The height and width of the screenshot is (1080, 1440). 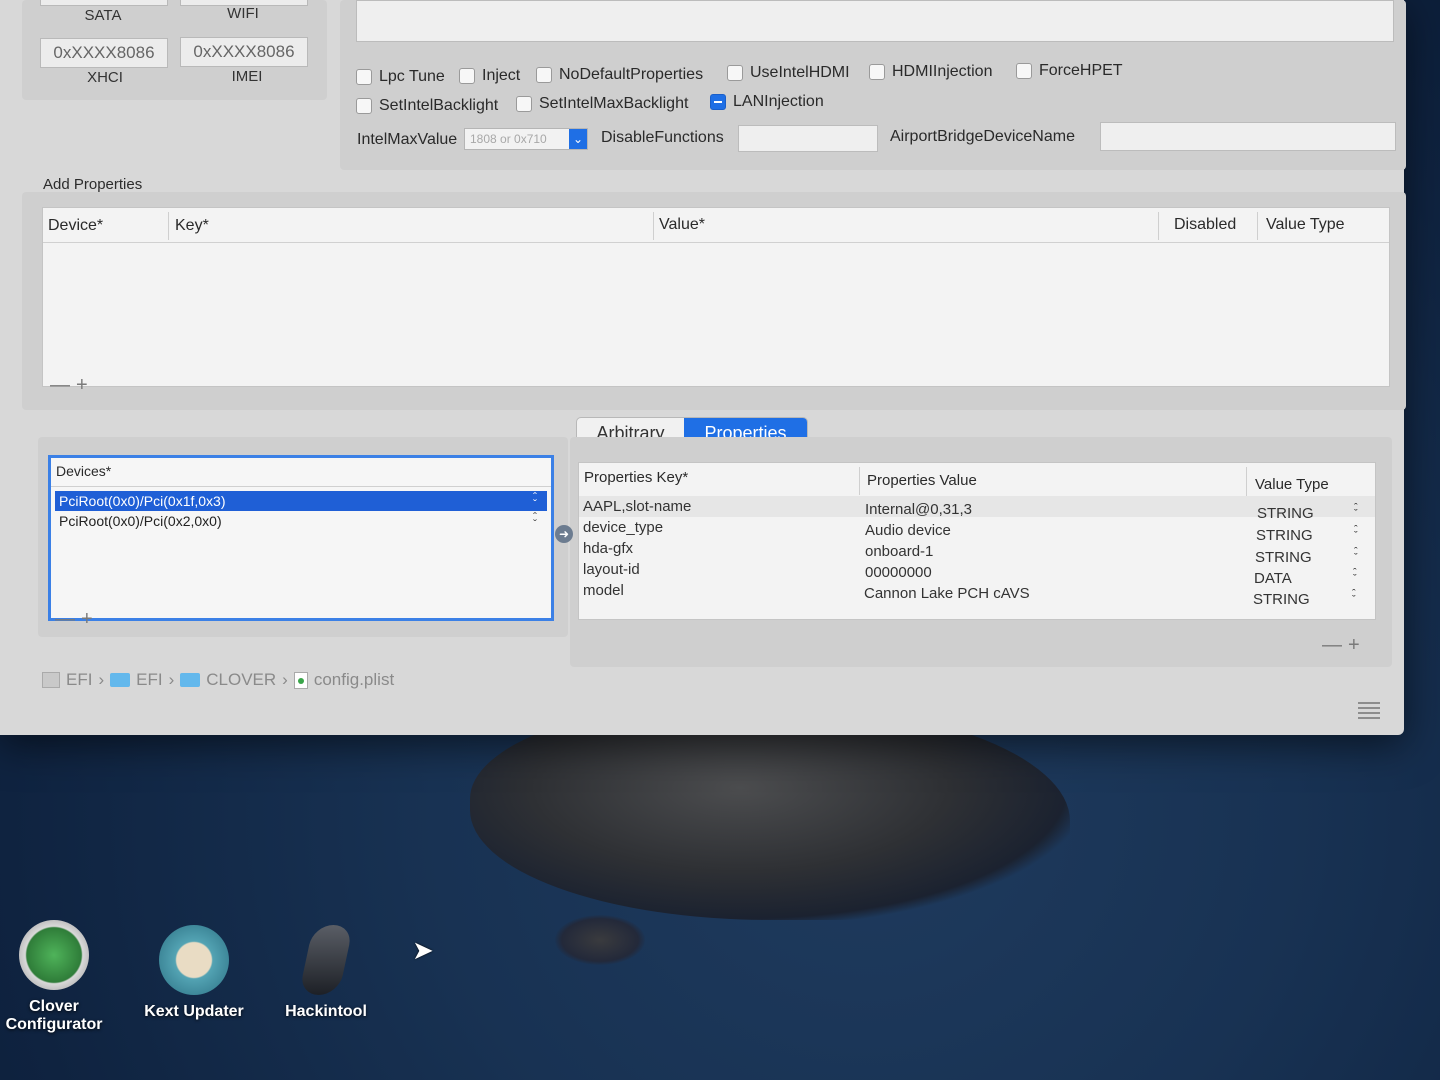 What do you see at coordinates (767, 102) in the screenshot?
I see `checkbox-lan-injection: LANInjection` at bounding box center [767, 102].